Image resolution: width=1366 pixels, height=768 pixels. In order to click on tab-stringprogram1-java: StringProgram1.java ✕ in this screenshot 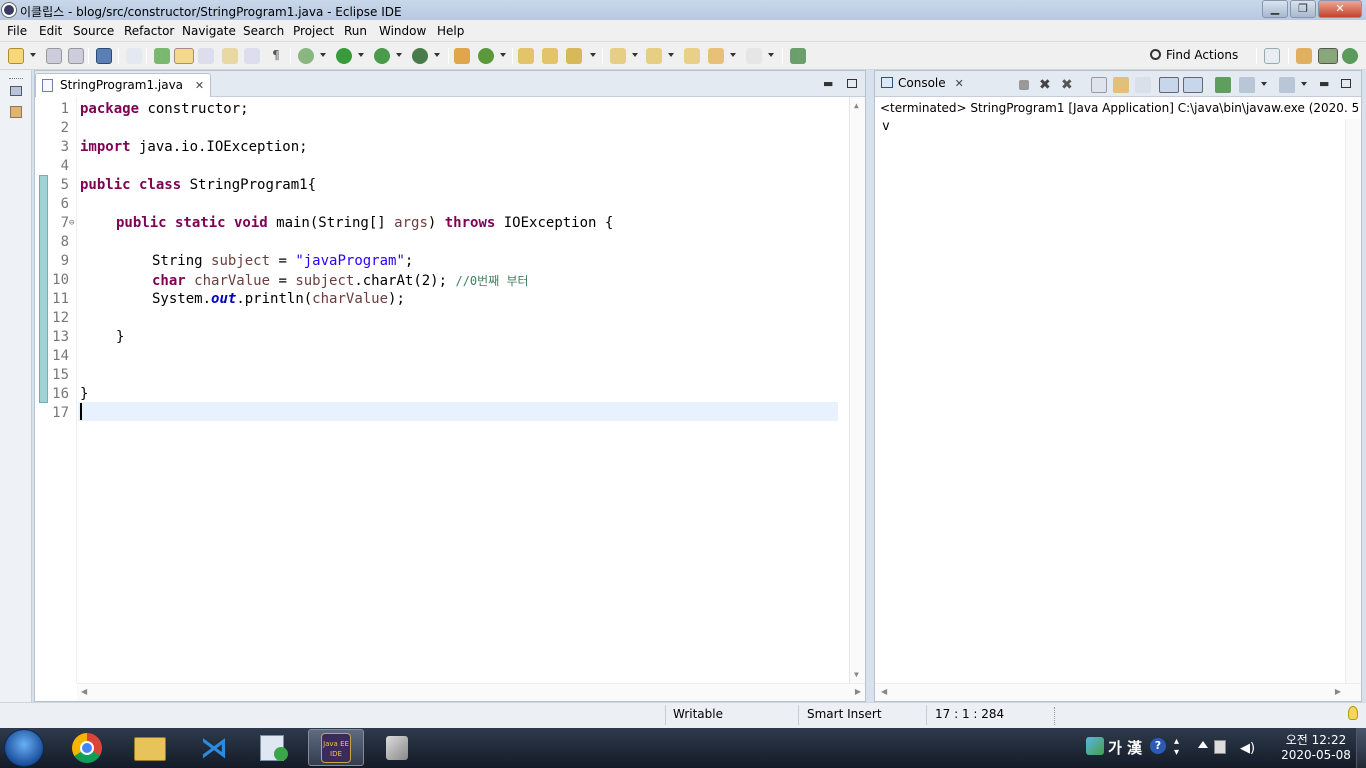, I will do `click(123, 85)`.